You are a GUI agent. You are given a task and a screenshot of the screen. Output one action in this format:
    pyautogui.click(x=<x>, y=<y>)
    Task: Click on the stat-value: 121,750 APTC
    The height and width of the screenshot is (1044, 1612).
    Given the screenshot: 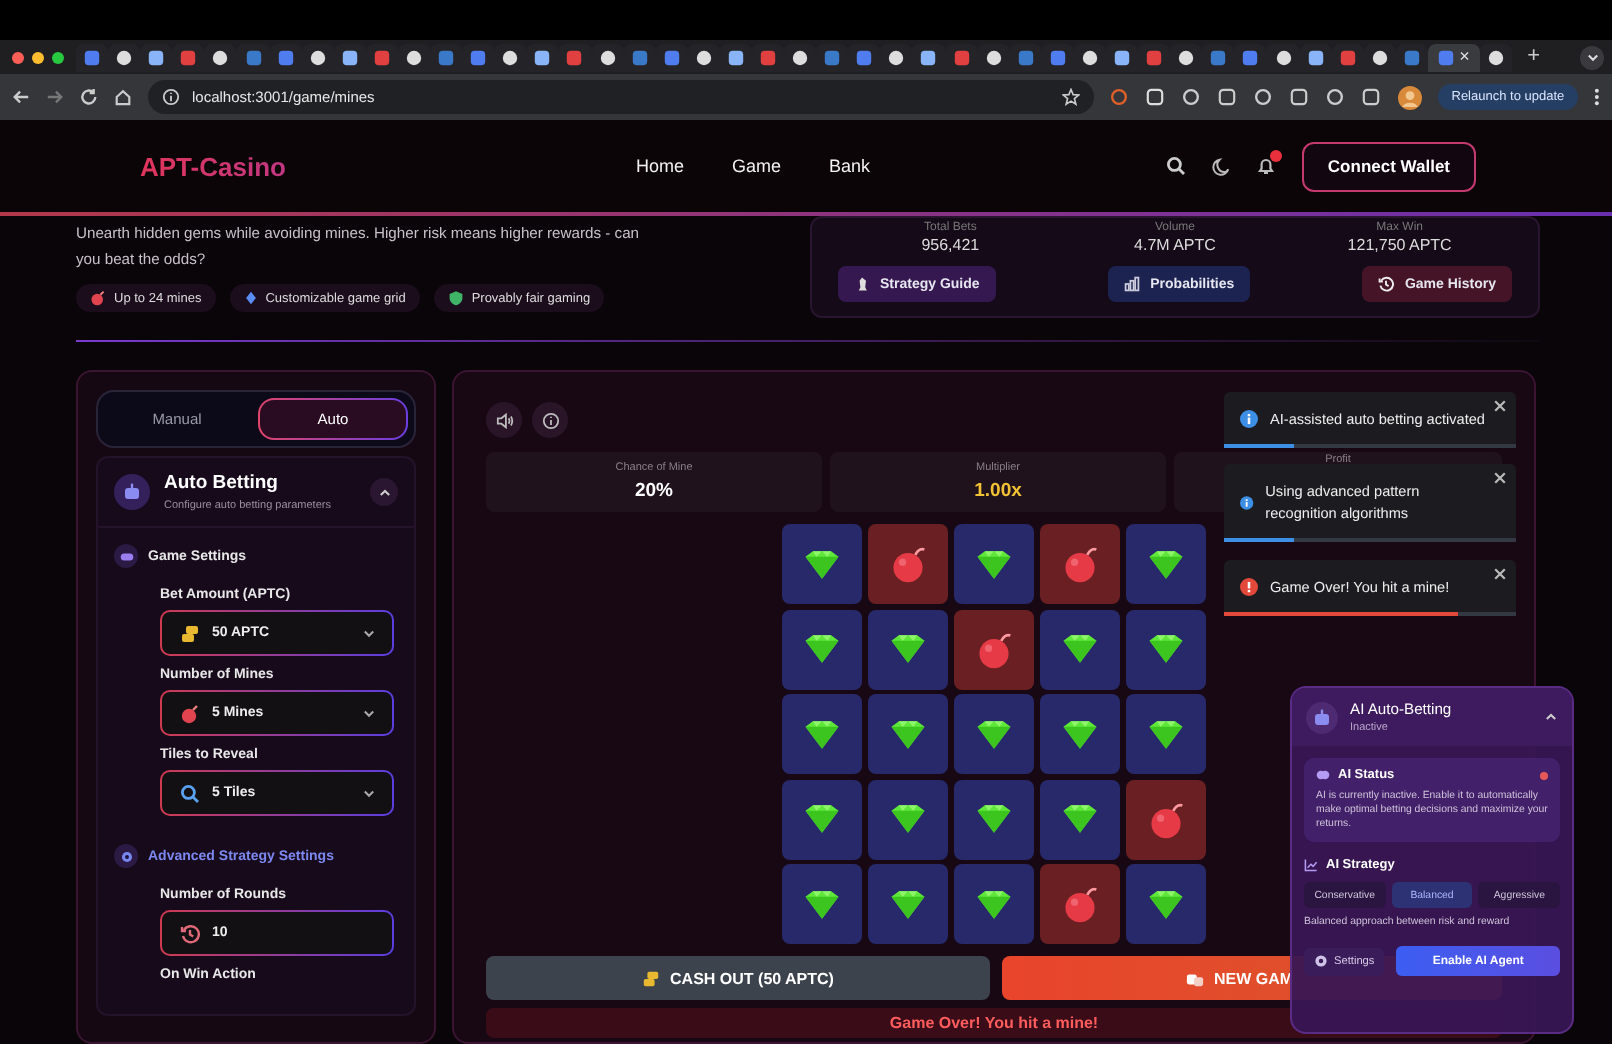 What is the action you would take?
    pyautogui.click(x=1399, y=245)
    